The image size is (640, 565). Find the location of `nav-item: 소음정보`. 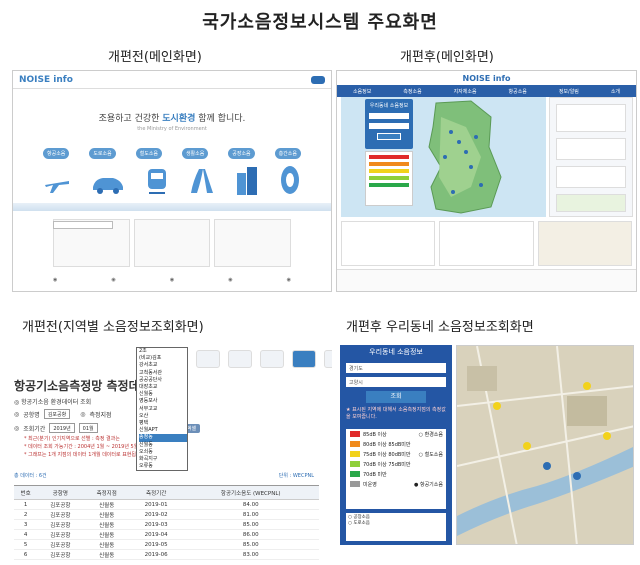

nav-item: 소음정보 is located at coordinates (362, 91).